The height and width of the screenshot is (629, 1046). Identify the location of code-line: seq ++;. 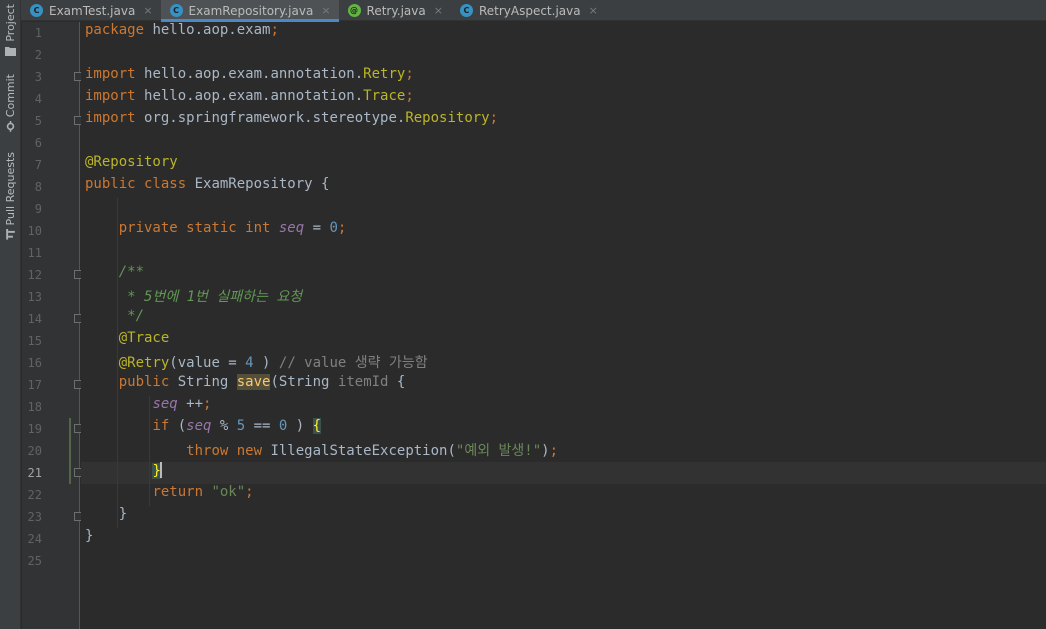
(148, 407).